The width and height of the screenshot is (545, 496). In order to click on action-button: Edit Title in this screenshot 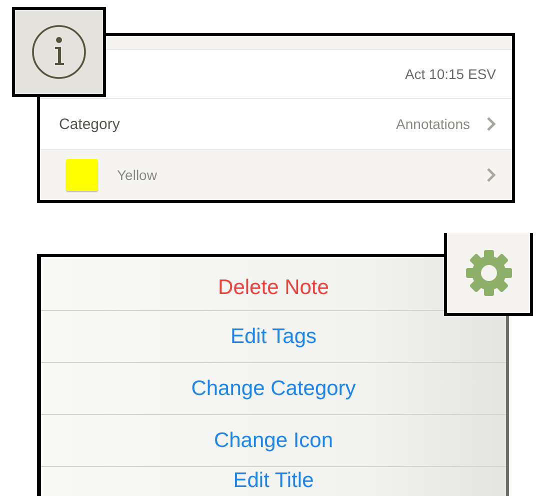, I will do `click(273, 481)`.